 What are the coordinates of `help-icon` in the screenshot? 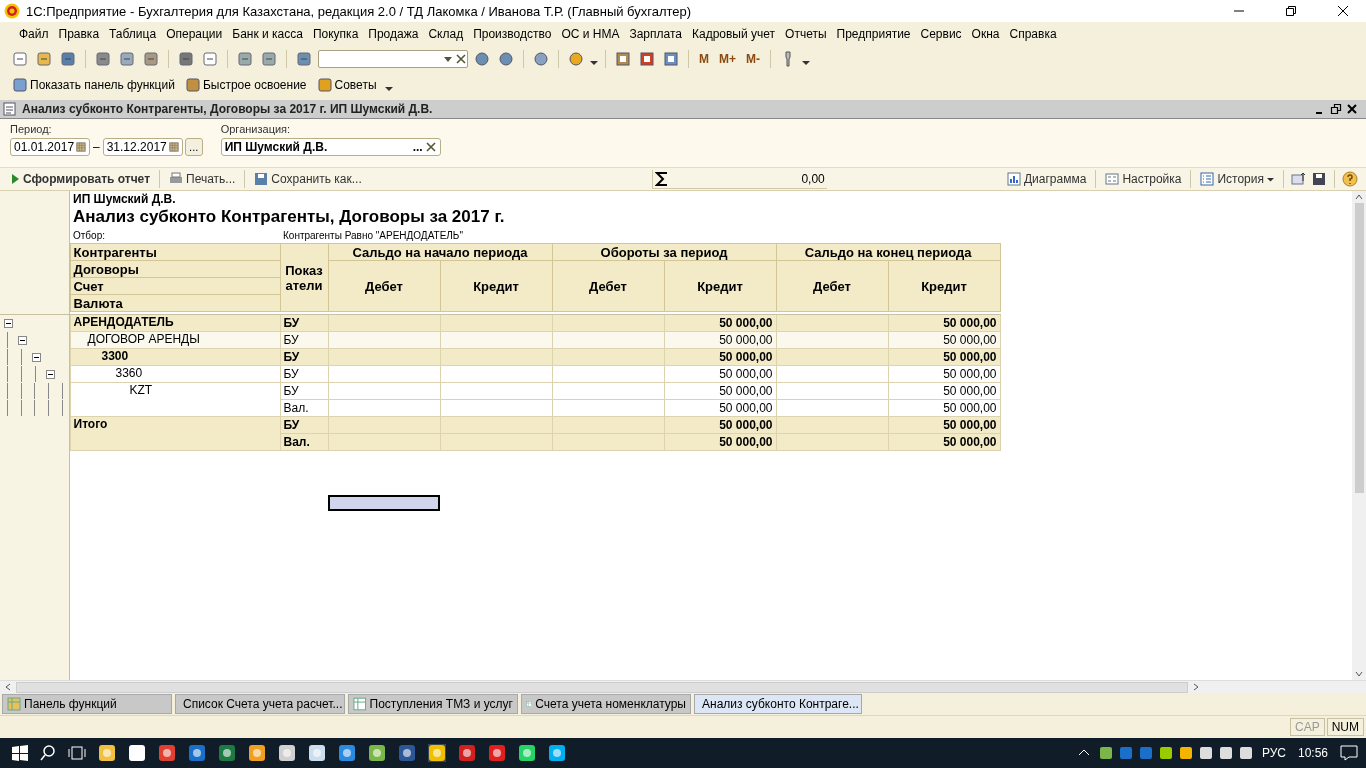 It's located at (1350, 179).